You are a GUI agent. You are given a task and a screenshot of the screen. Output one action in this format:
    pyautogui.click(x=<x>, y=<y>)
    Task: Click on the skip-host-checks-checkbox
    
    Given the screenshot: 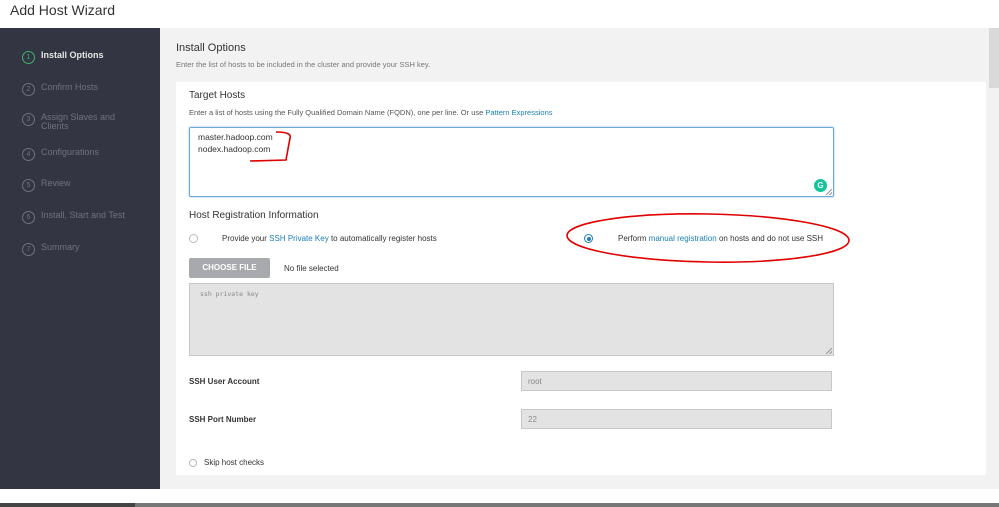 What is the action you would take?
    pyautogui.click(x=193, y=463)
    